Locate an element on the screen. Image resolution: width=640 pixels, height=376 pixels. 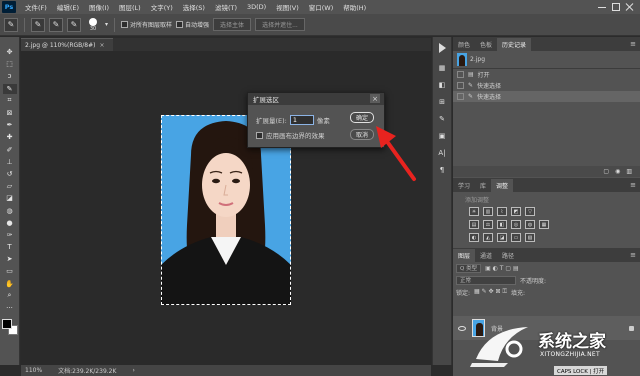
gradient-map-icon: ▭ is located at coordinates (516, 237).